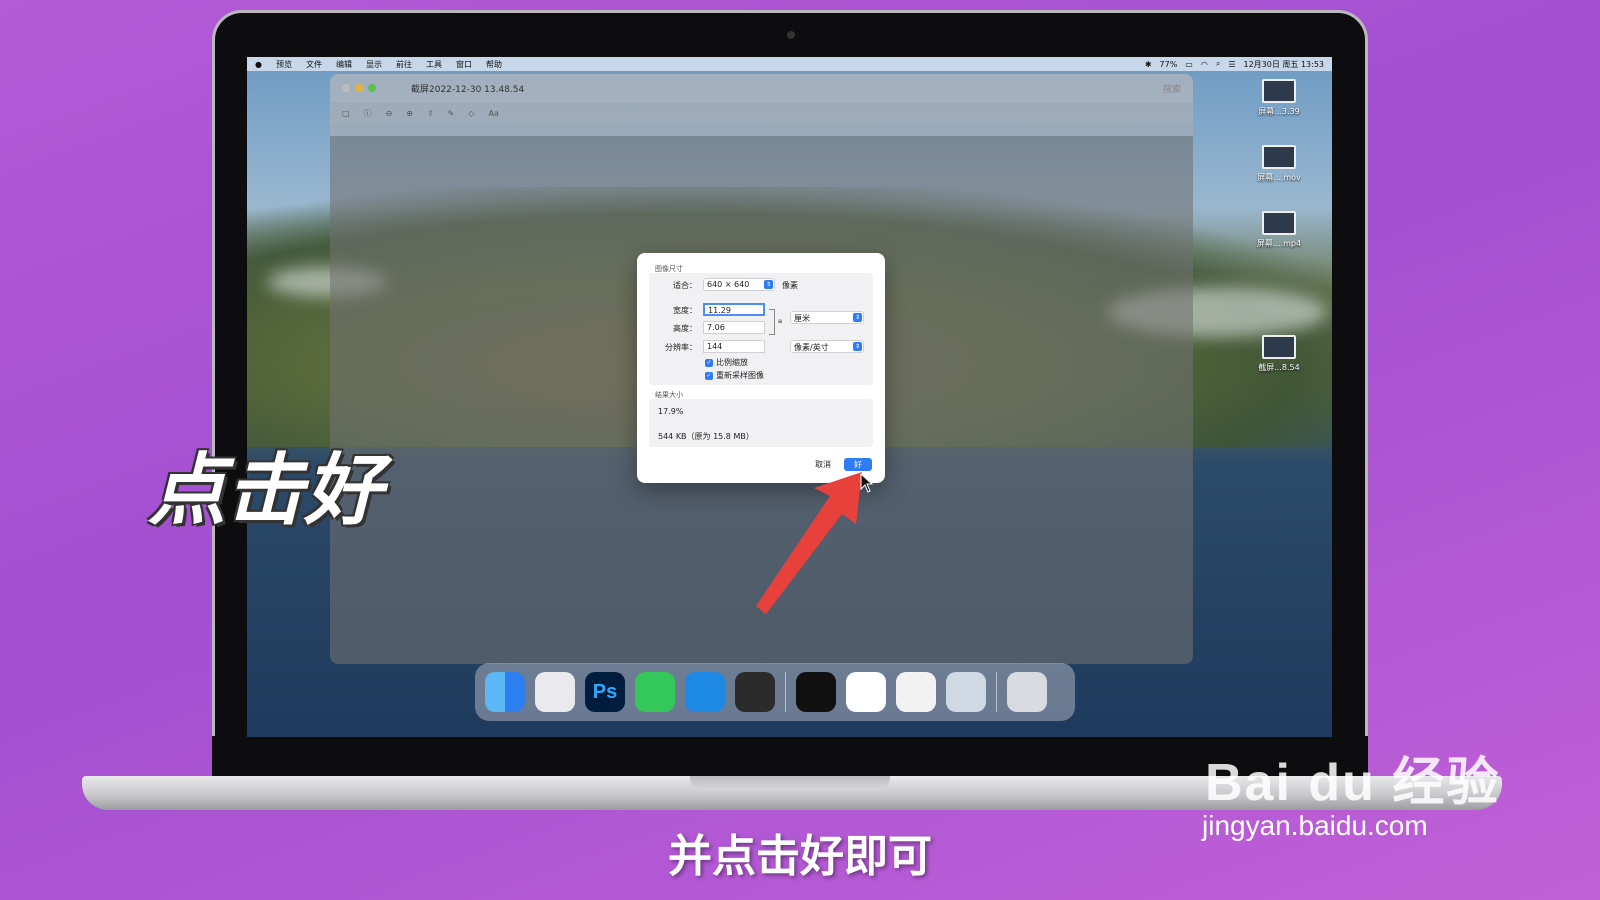 The height and width of the screenshot is (900, 1600). Describe the element at coordinates (1353, 783) in the screenshot. I see `baidu-jingyan-watermark-logo: Bai du 经验` at that location.